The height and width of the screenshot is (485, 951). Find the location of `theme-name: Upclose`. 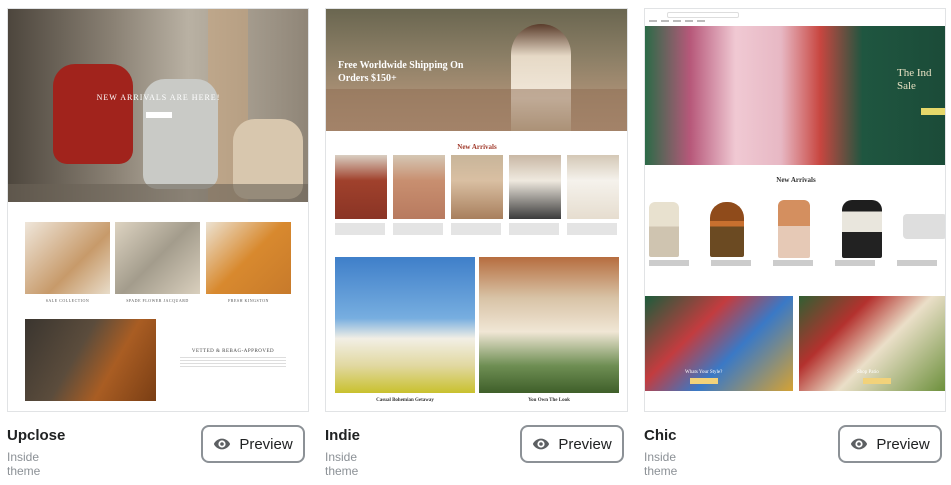

theme-name: Upclose is located at coordinates (36, 435).